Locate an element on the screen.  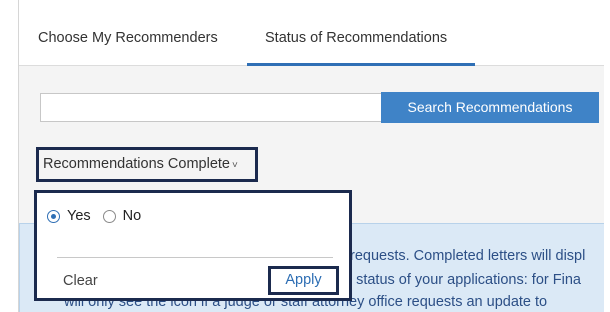
tab-choose-recommenders: Choose My Recommenders is located at coordinates (128, 38).